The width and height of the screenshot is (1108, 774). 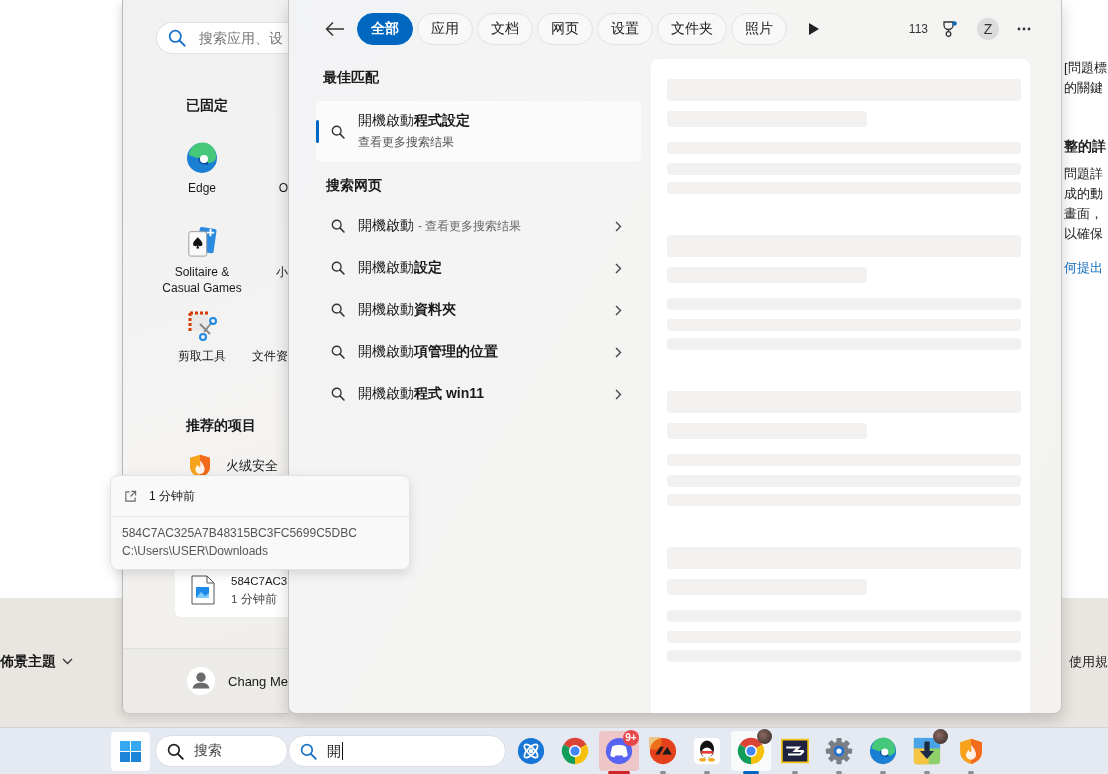 What do you see at coordinates (759, 28) in the screenshot?
I see `filter-tab: 照片` at bounding box center [759, 28].